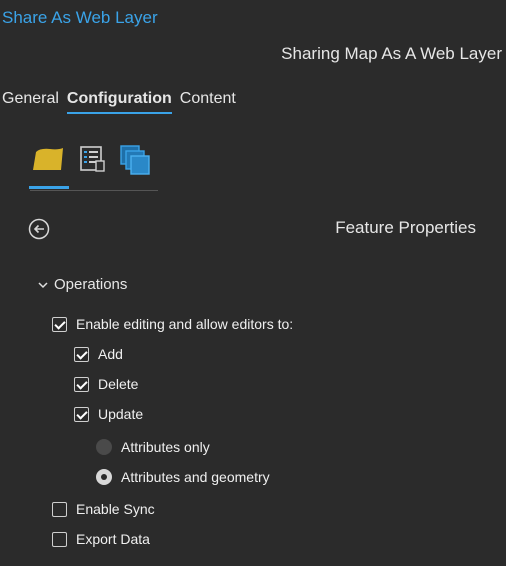 This screenshot has height=566, width=506. Describe the element at coordinates (104, 477) in the screenshot. I see `attributes-and-geometry-radio` at that location.